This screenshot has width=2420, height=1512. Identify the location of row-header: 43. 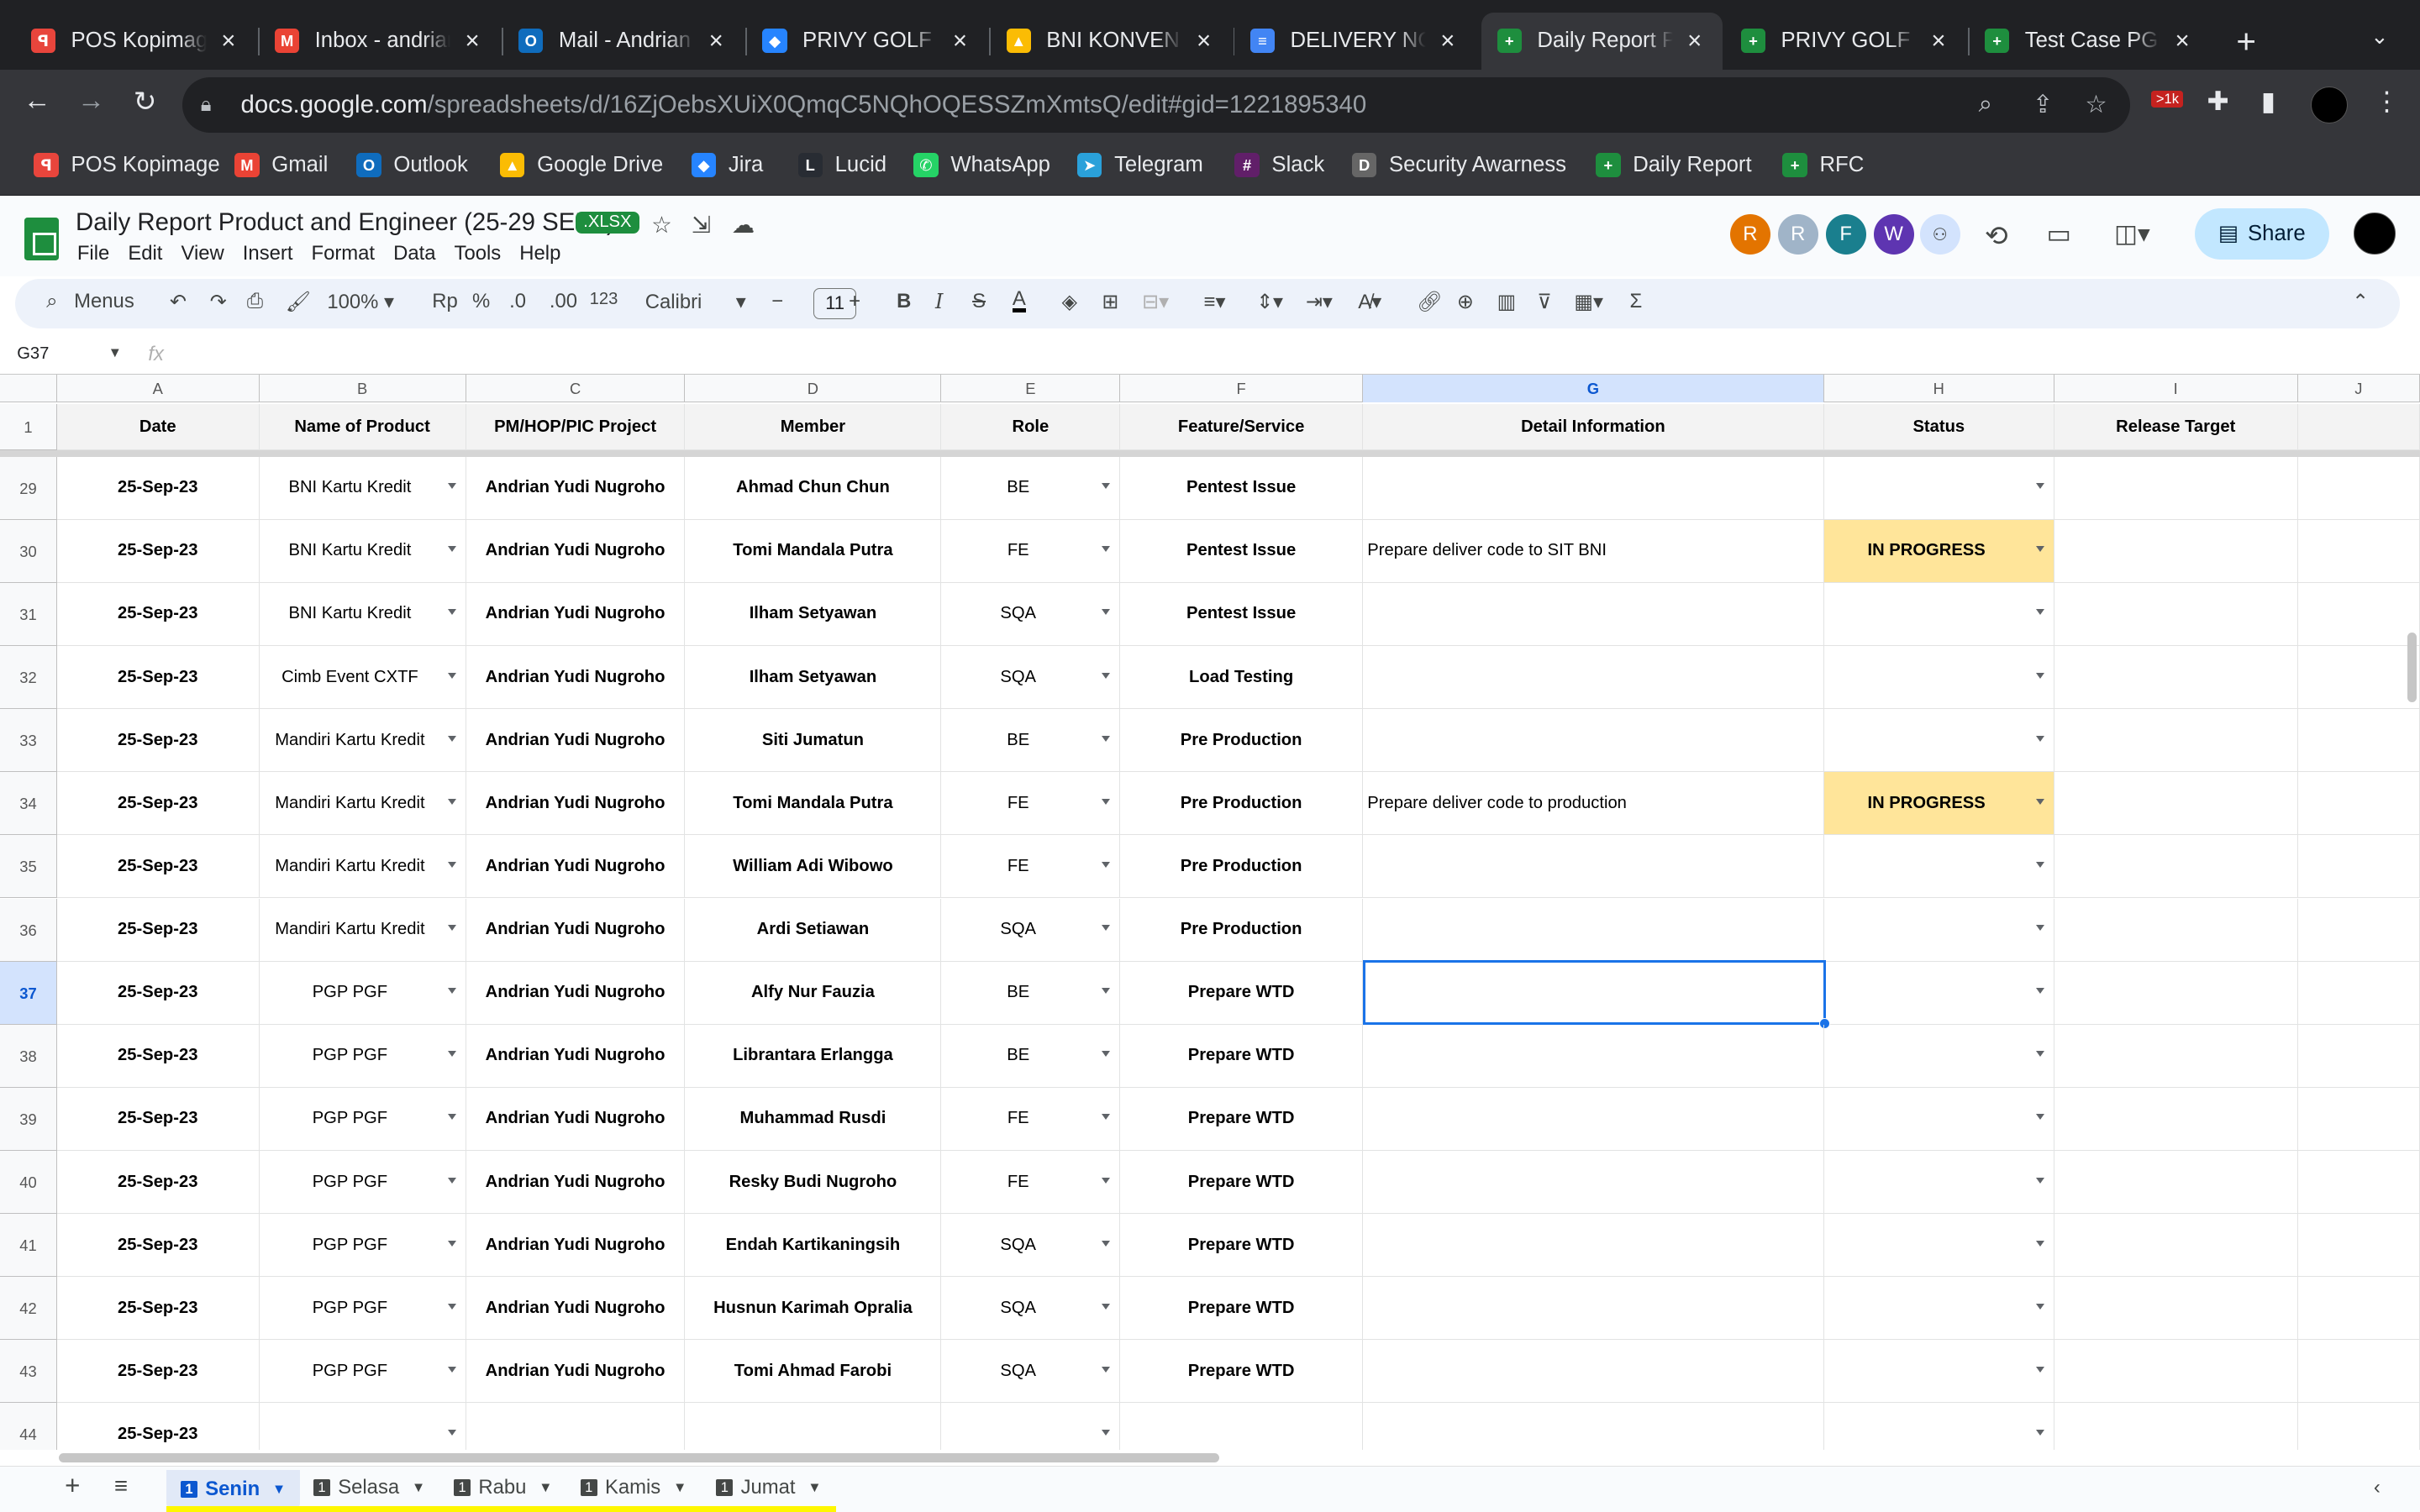
(28, 1372).